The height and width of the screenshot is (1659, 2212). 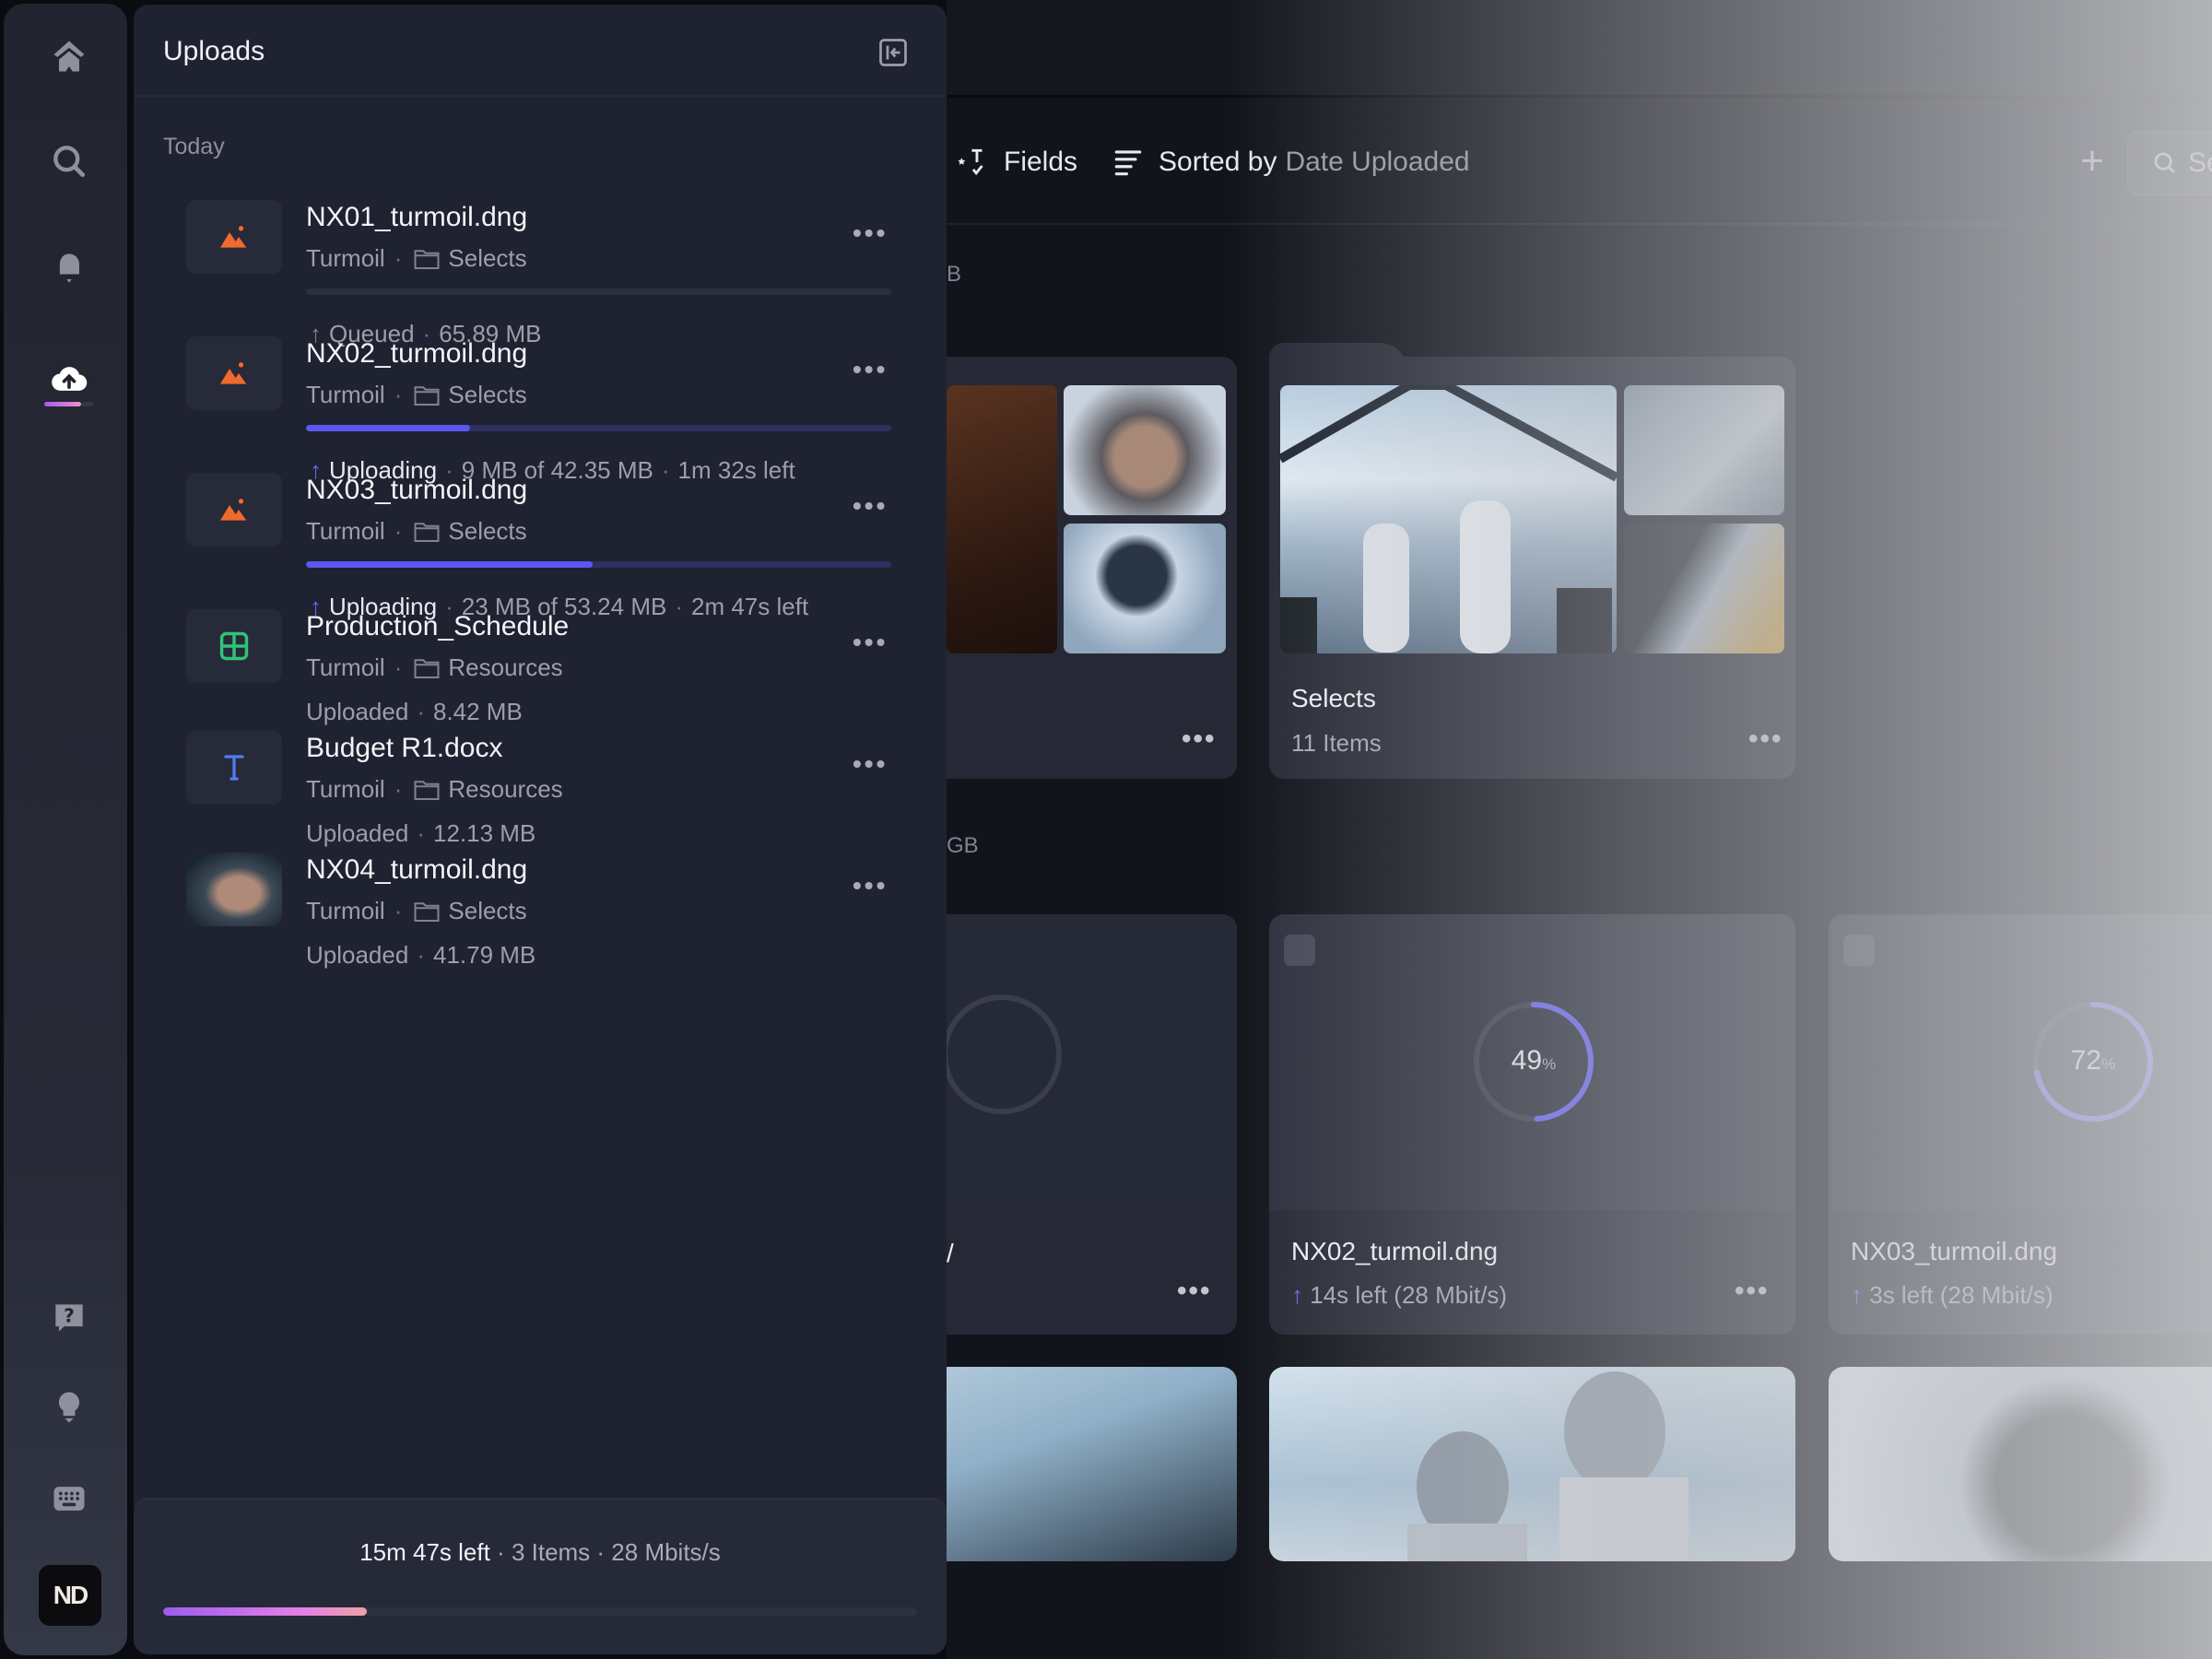 I want to click on home-button, so click(x=69, y=56).